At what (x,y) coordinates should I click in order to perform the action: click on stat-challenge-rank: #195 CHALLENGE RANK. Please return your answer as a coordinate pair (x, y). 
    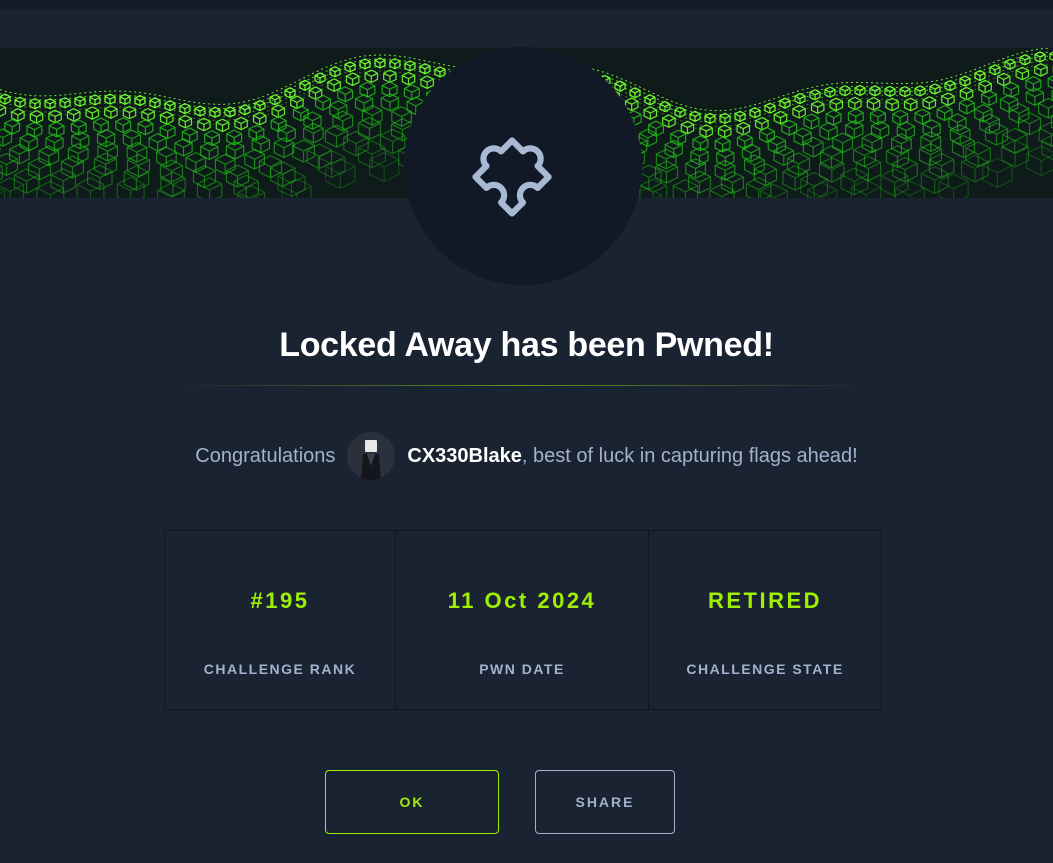
    Looking at the image, I should click on (280, 620).